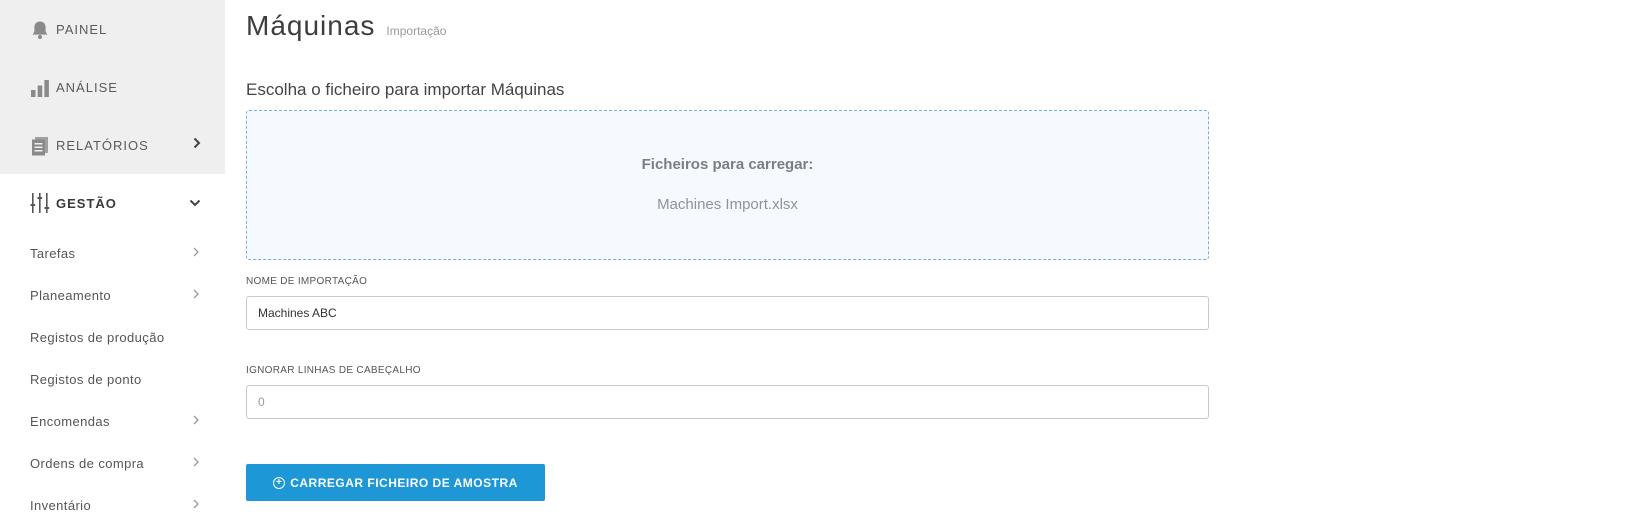 The height and width of the screenshot is (520, 1630). What do you see at coordinates (112, 253) in the screenshot?
I see `sidebar-subitem-tarefas: Tarefas` at bounding box center [112, 253].